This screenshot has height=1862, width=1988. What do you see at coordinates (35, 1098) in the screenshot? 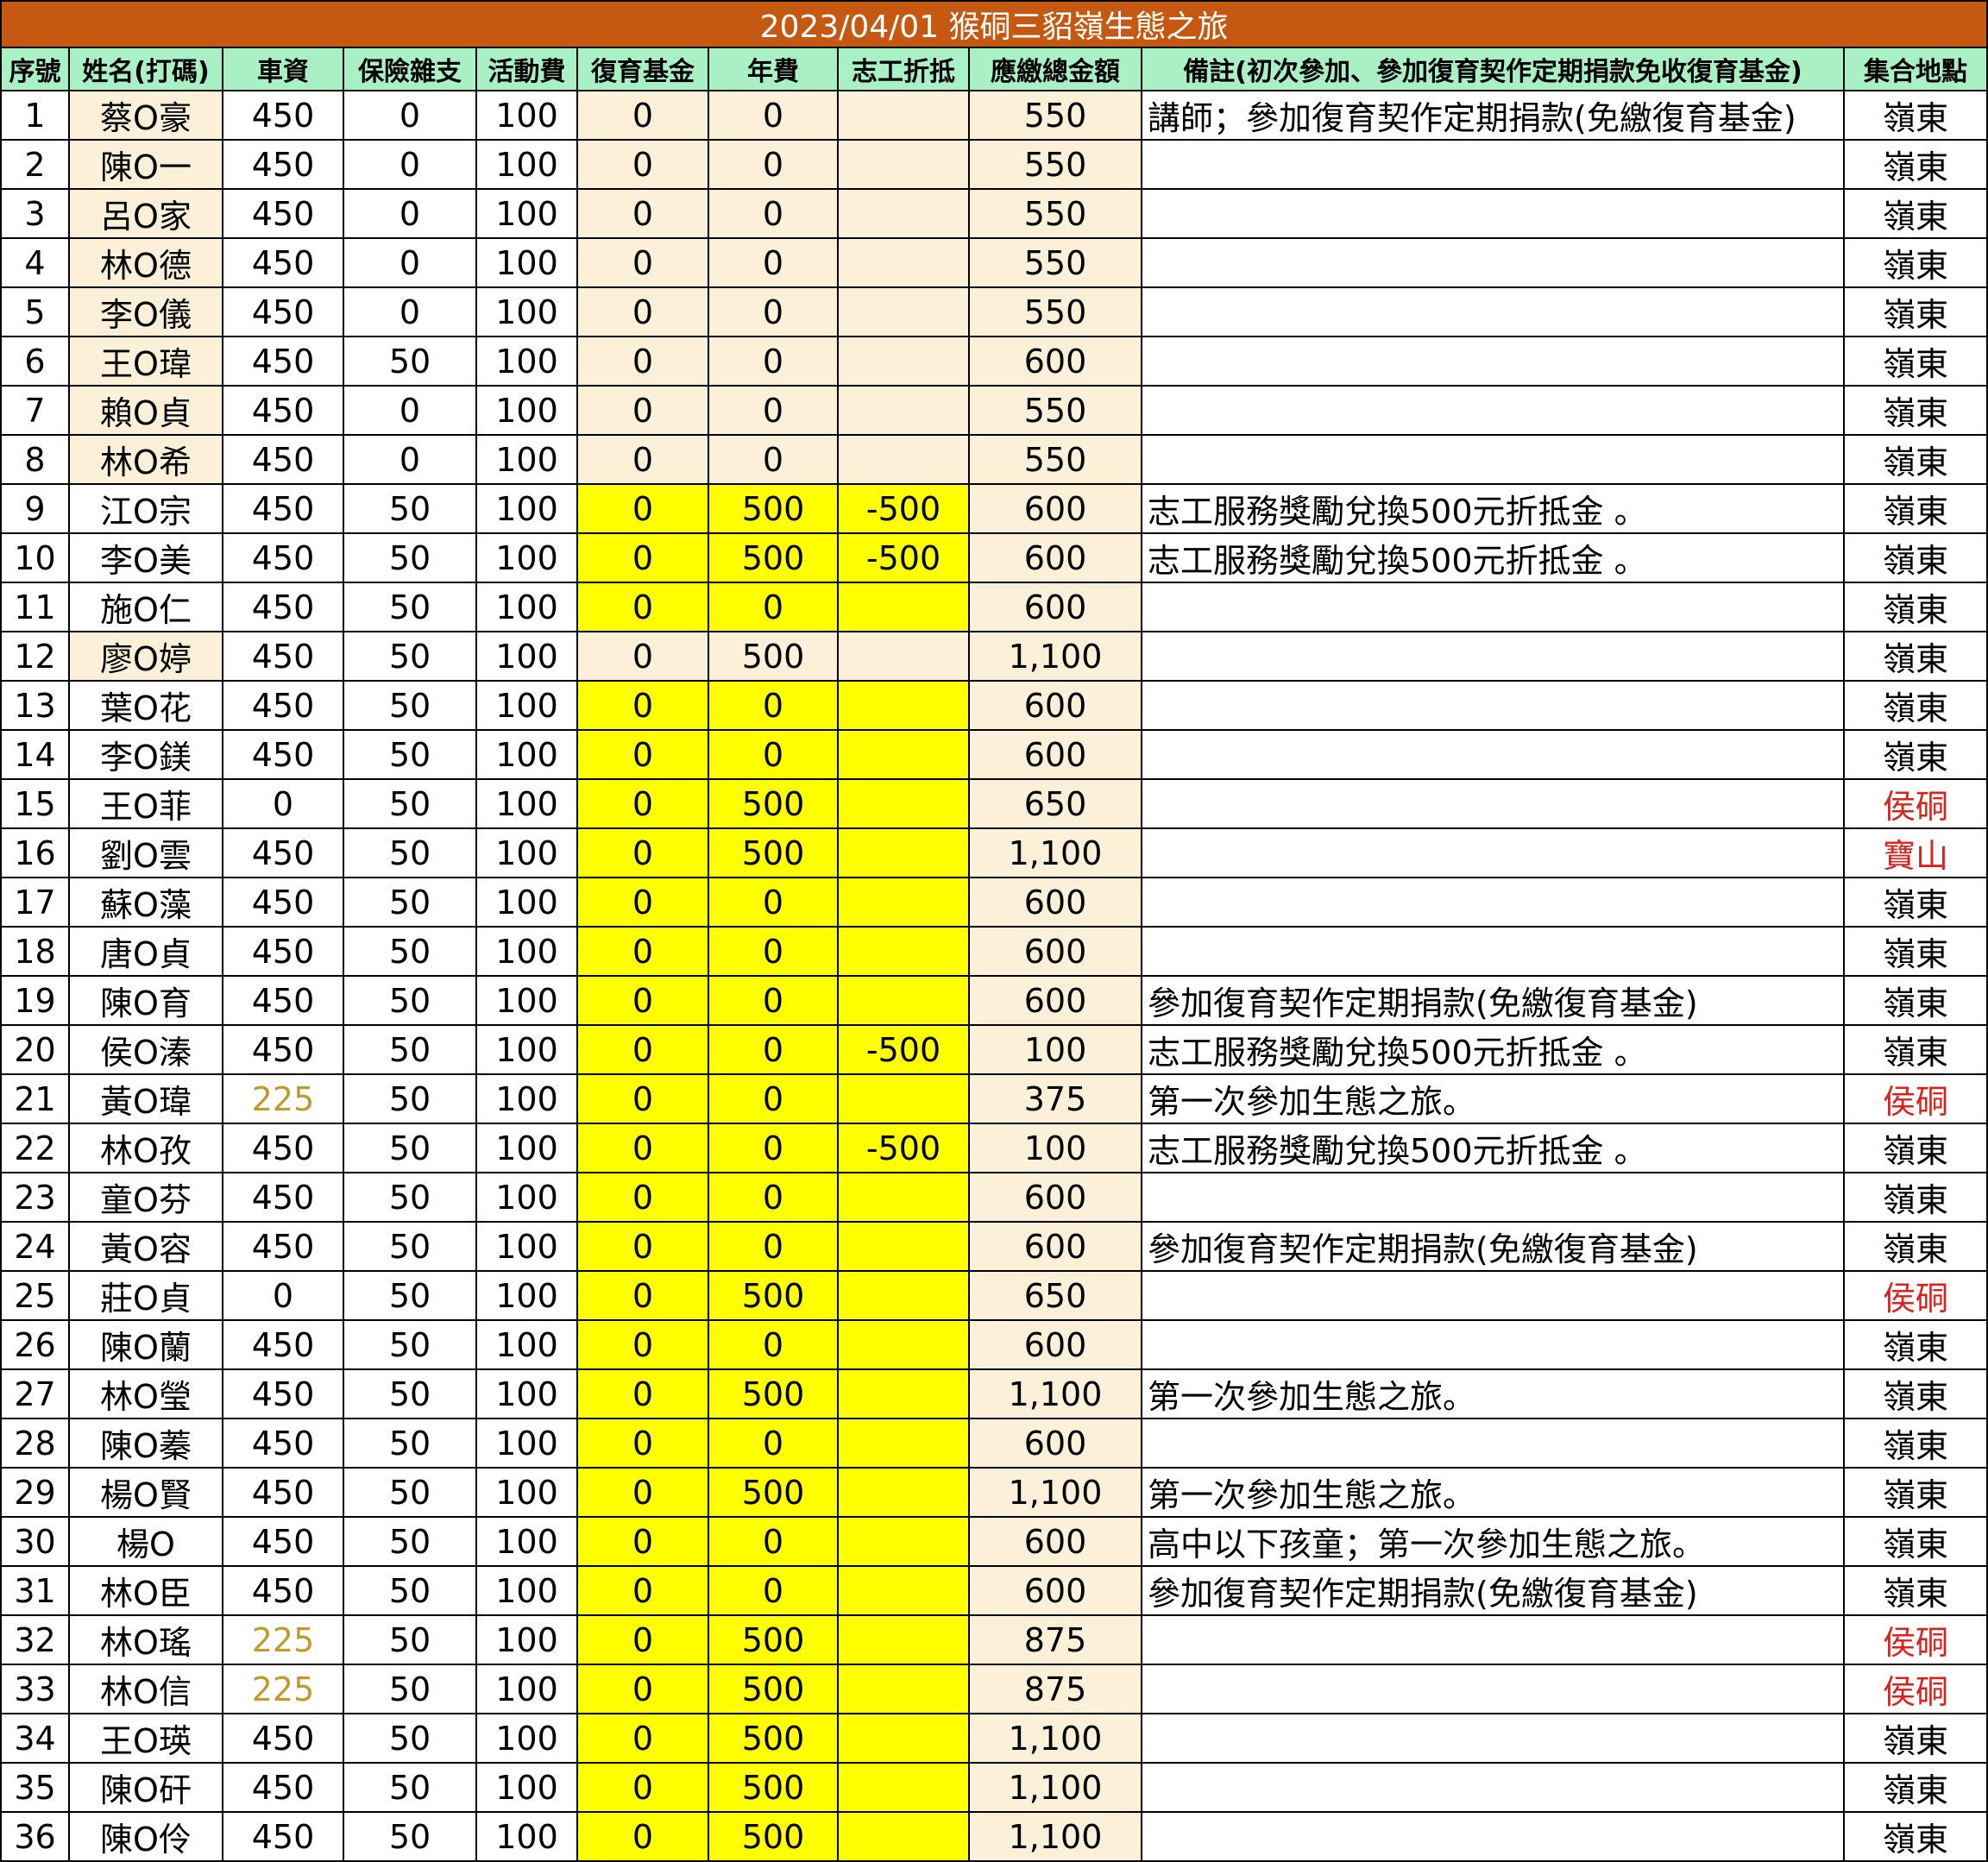
I see `cell-no: 21` at bounding box center [35, 1098].